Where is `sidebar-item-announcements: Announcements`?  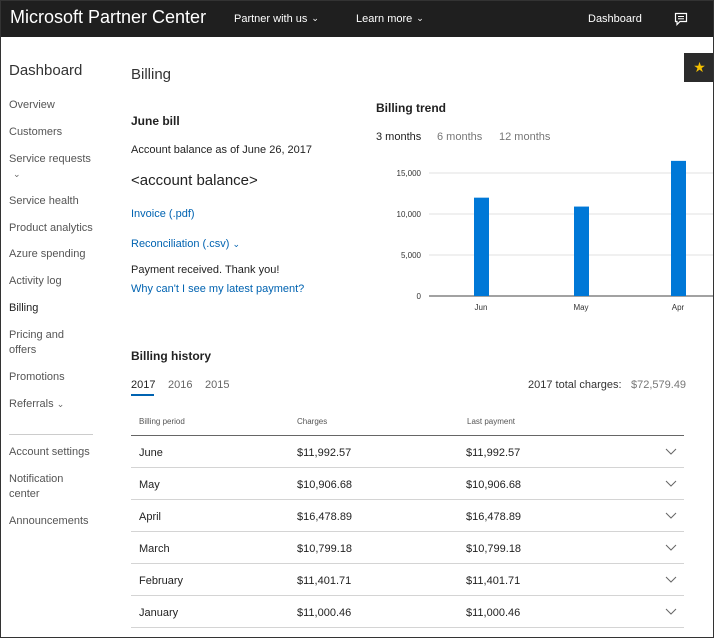 sidebar-item-announcements: Announcements is located at coordinates (49, 521).